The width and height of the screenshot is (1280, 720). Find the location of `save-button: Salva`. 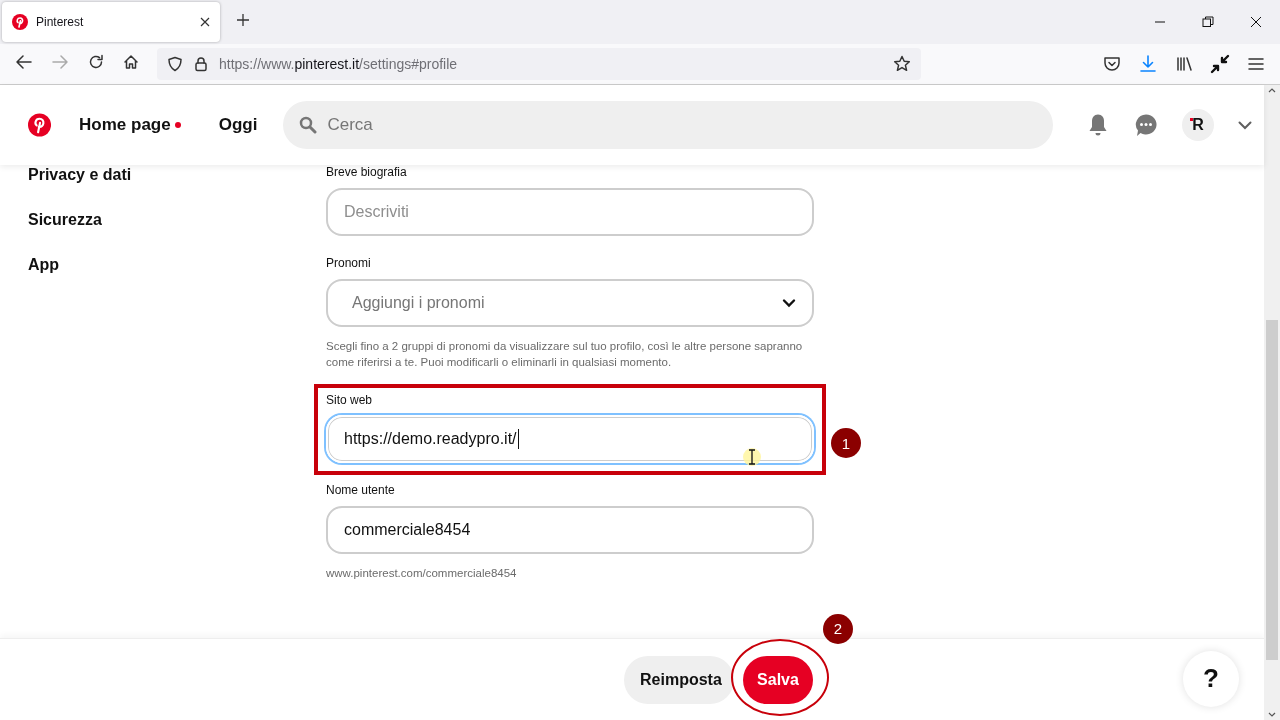

save-button: Salva is located at coordinates (778, 679).